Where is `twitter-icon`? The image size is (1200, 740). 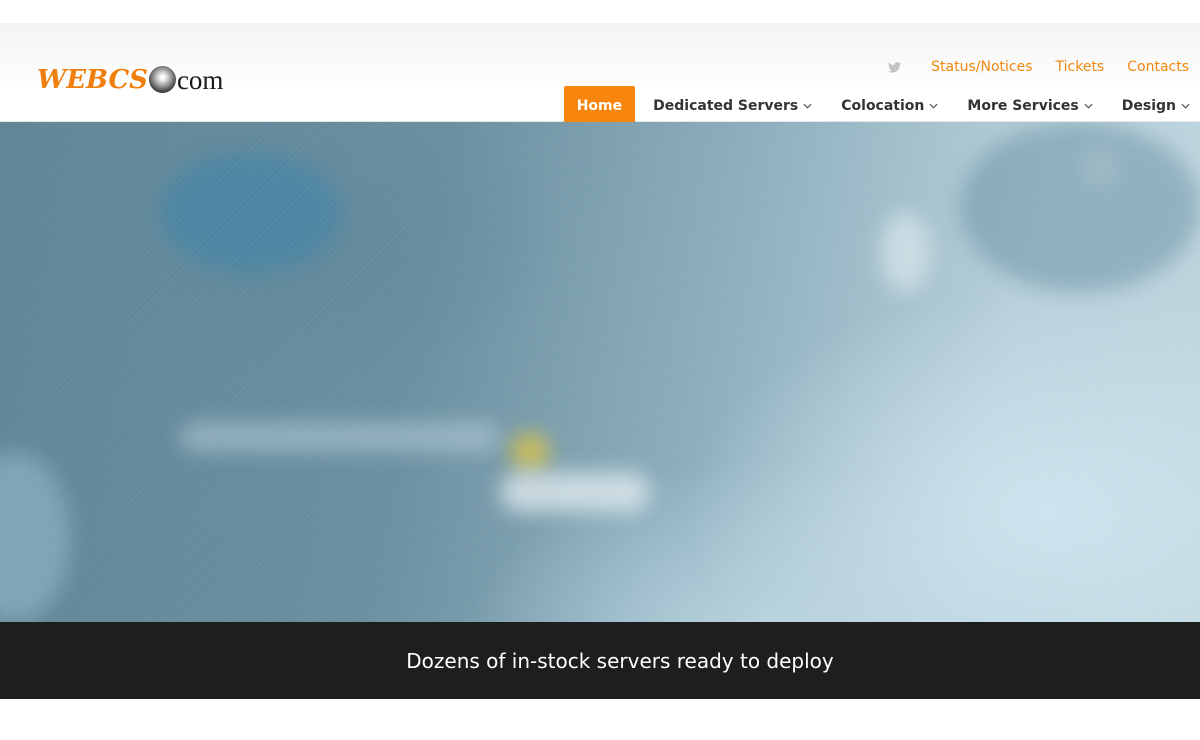
twitter-icon is located at coordinates (894, 67).